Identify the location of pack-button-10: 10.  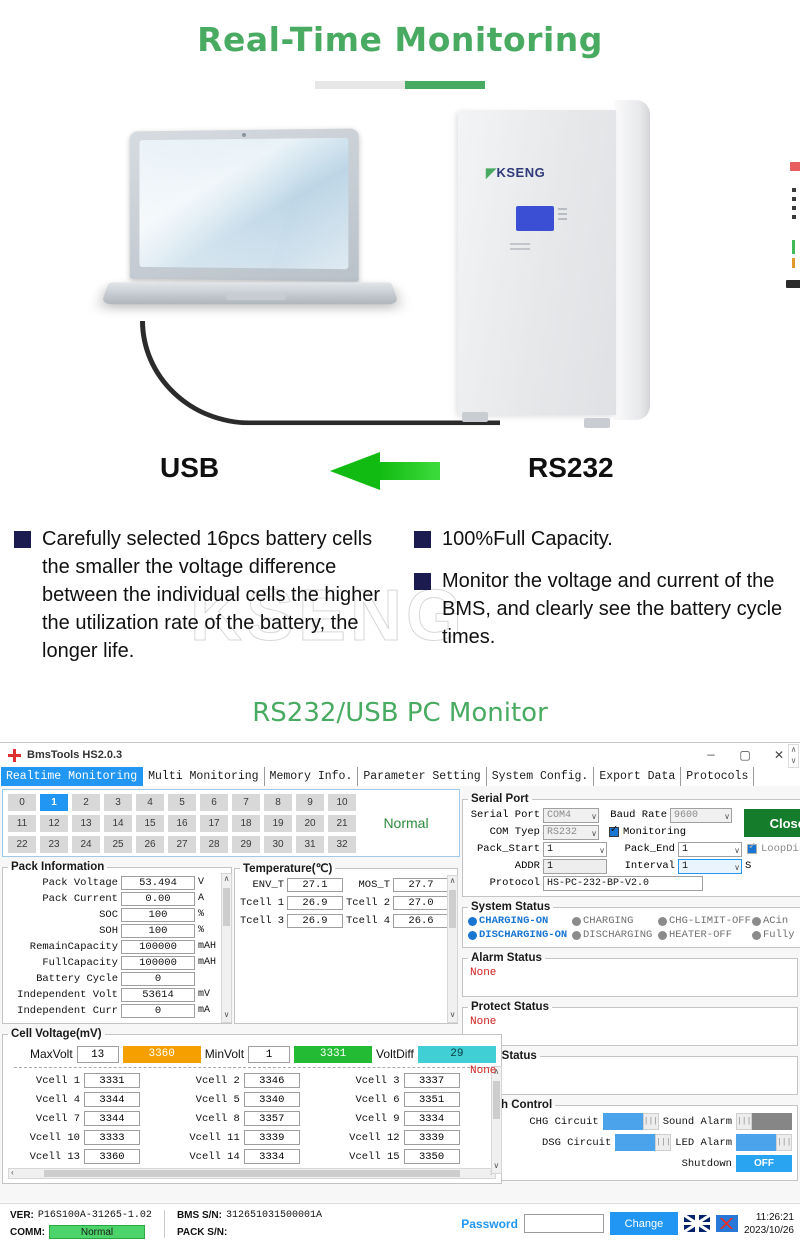
(342, 802).